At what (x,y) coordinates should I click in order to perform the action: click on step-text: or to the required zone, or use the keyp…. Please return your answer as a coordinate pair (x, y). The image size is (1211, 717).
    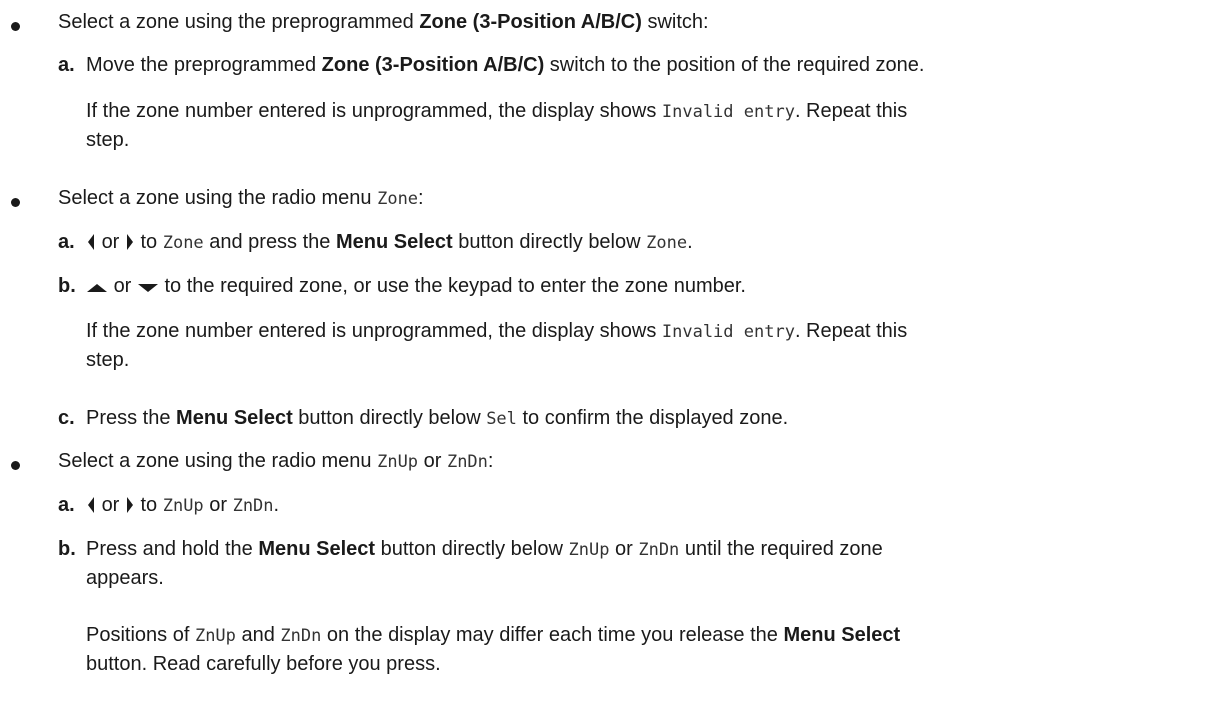
    Looking at the image, I should click on (416, 286).